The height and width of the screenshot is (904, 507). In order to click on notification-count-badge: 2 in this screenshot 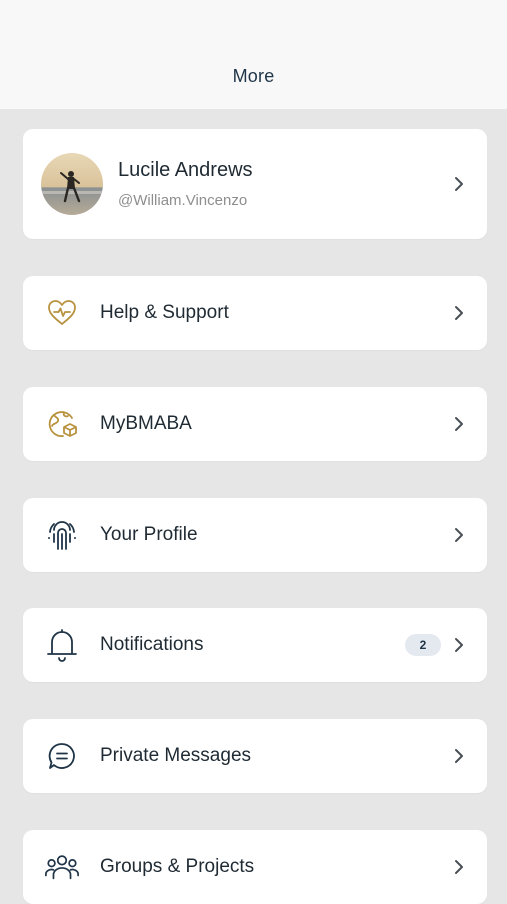, I will do `click(423, 645)`.